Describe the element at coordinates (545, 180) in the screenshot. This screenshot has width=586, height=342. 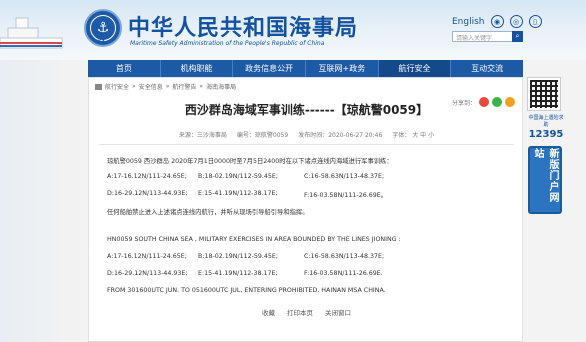
I see `new-portal-button: 新版门户网站` at that location.